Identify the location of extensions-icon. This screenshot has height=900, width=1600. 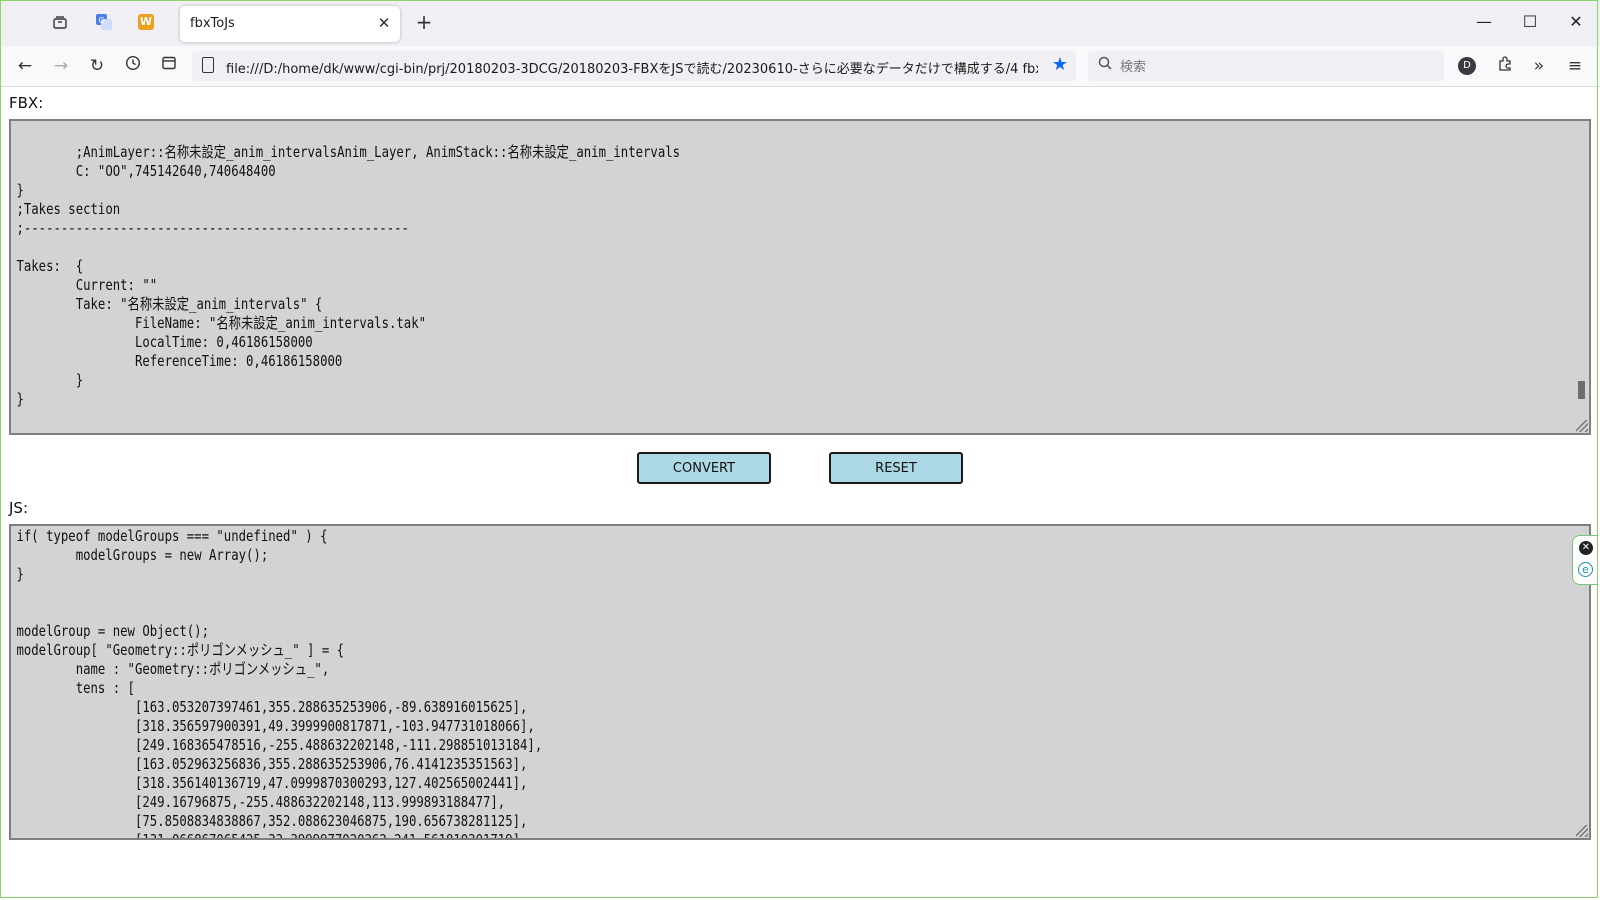
(1505, 66).